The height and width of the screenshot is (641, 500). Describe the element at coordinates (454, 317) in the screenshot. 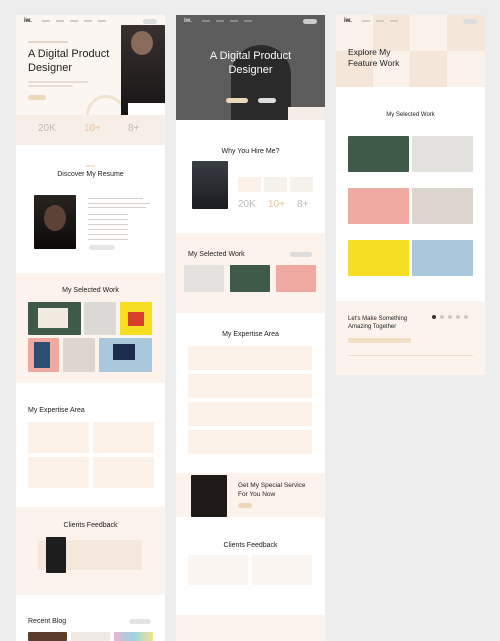

I see `social-icons` at that location.